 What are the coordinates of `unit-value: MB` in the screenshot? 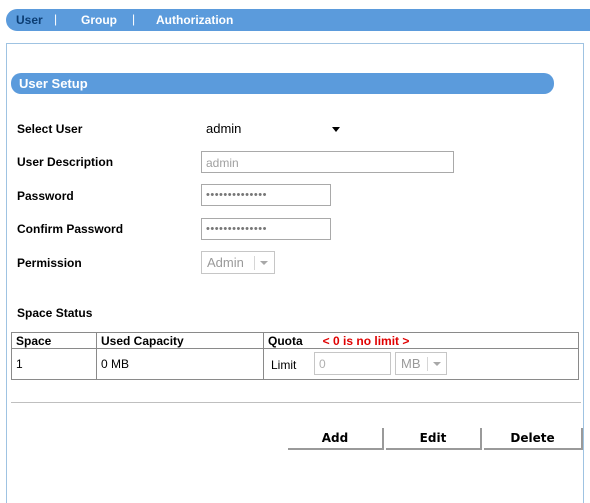 It's located at (411, 363).